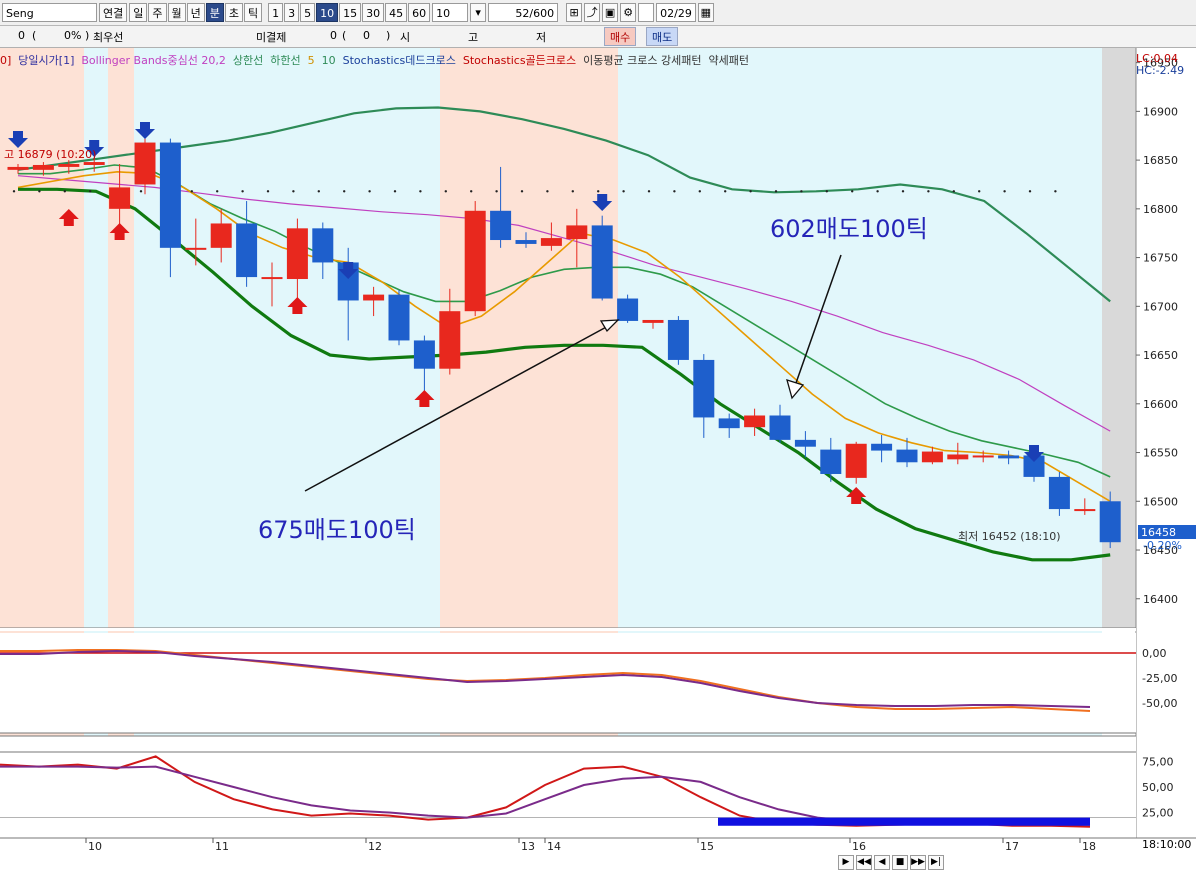  Describe the element at coordinates (523, 12) in the screenshot. I see `count-field: 52/600` at that location.